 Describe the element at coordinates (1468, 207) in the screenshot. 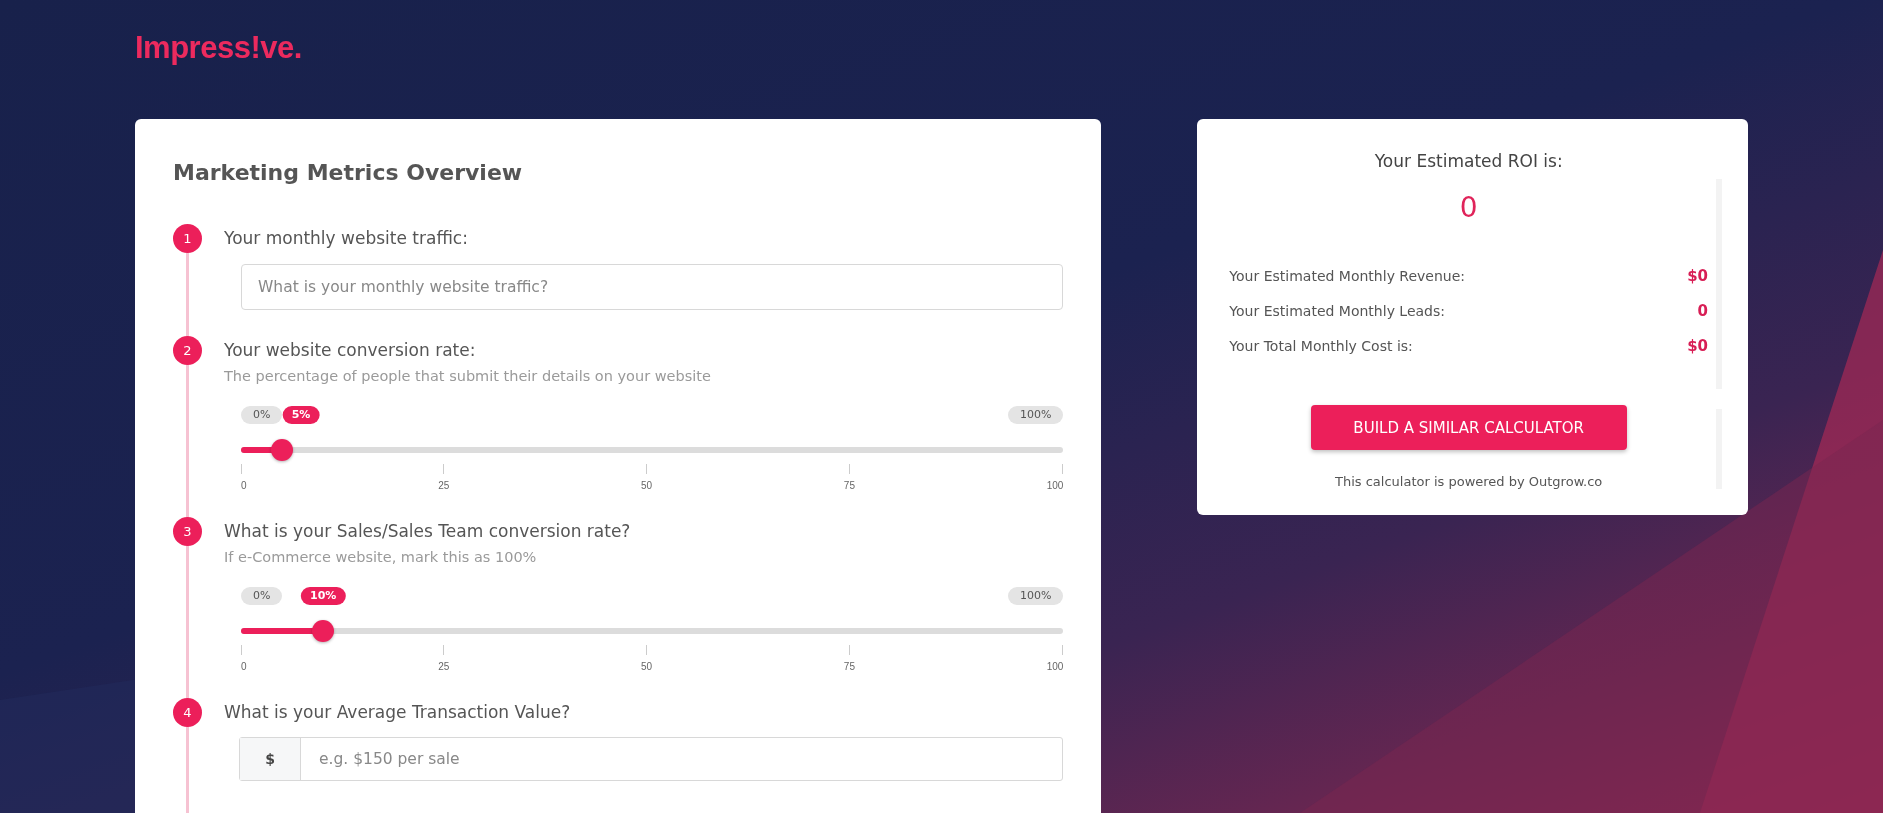

I see `roi-value: 0` at that location.